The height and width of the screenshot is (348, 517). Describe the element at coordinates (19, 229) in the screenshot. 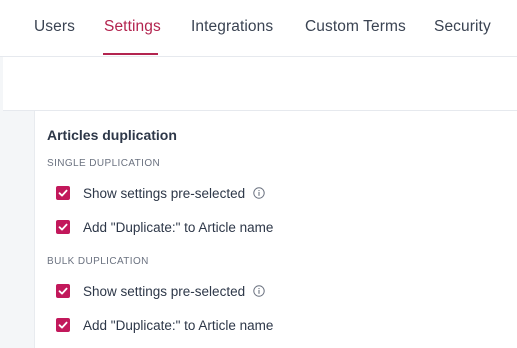

I see `content-side-gutter` at that location.